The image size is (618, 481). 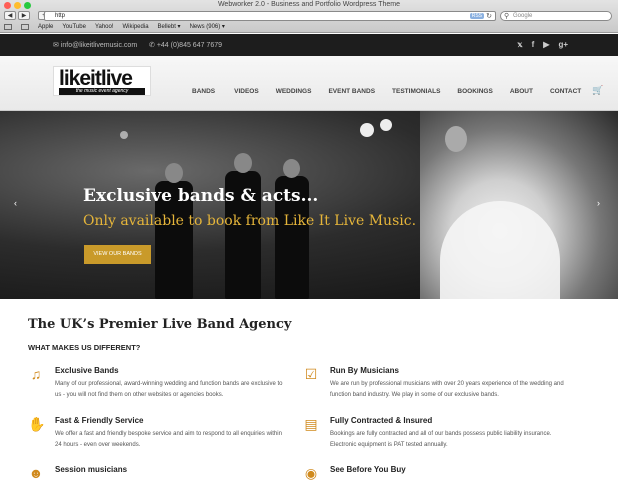 What do you see at coordinates (37, 424) in the screenshot?
I see `thumbs-up-icon: ✋` at bounding box center [37, 424].